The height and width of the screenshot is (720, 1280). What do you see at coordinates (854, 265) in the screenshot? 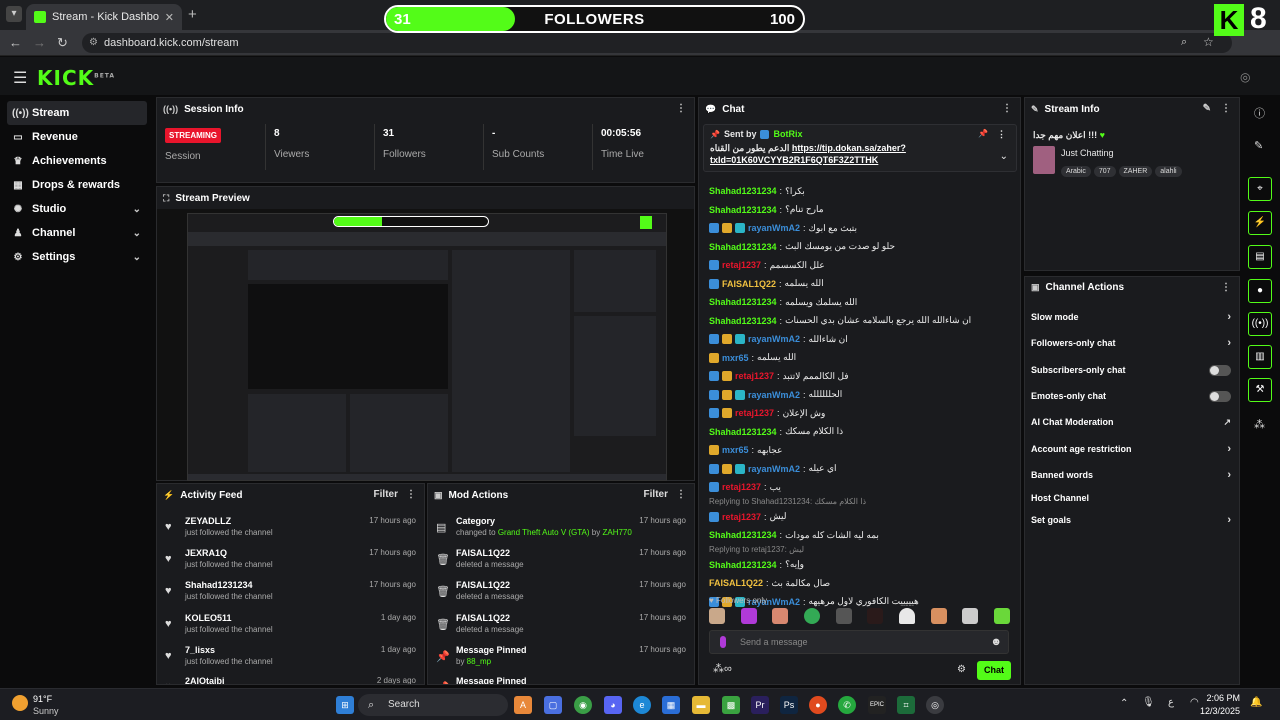
I see `chat-message: retaj1237: علل الكسسمم` at bounding box center [854, 265].